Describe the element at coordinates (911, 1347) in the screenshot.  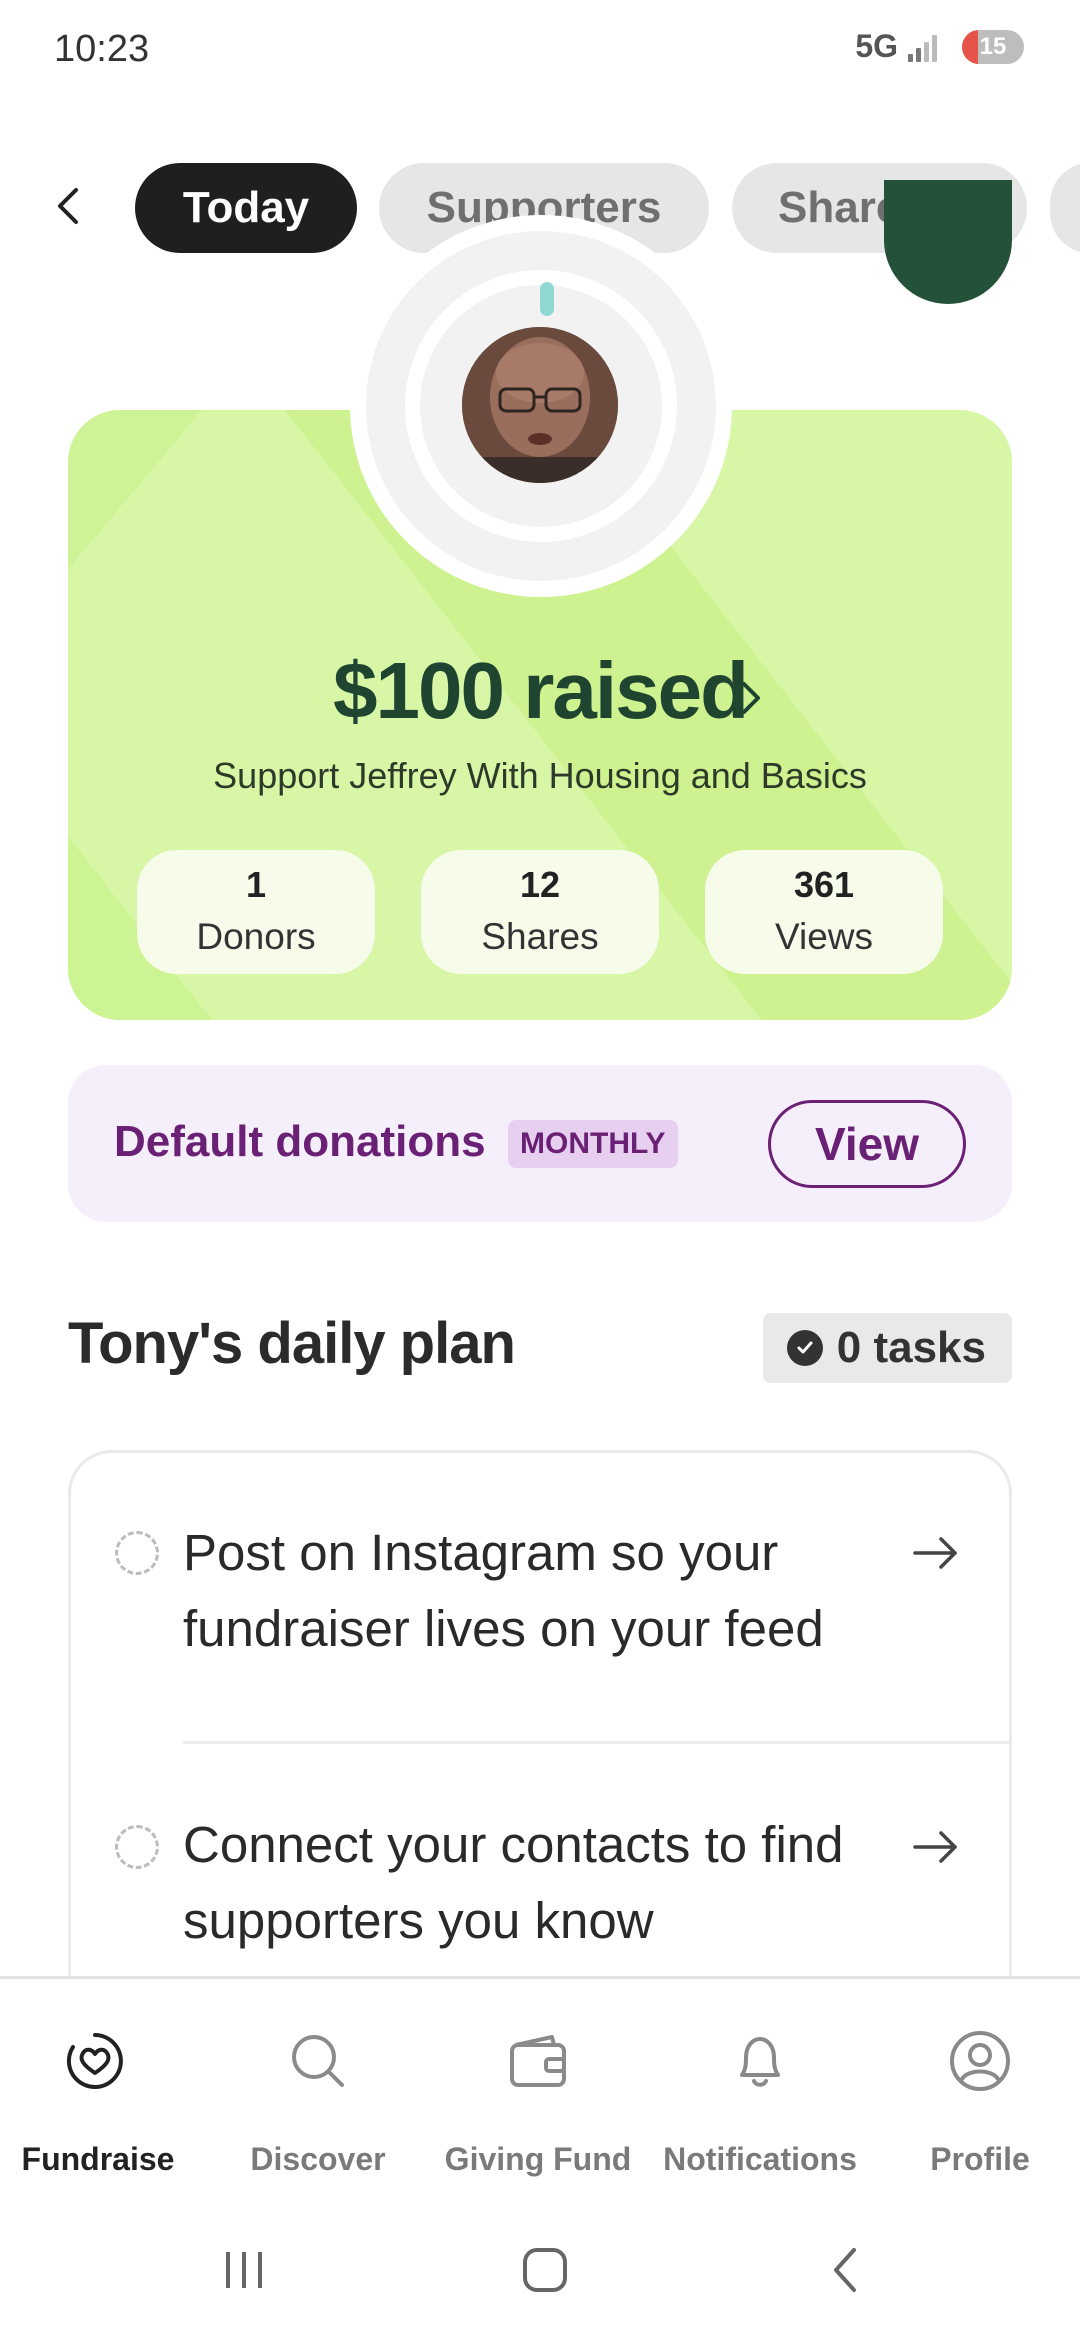
I see `tasks-count: 0 tasks` at that location.